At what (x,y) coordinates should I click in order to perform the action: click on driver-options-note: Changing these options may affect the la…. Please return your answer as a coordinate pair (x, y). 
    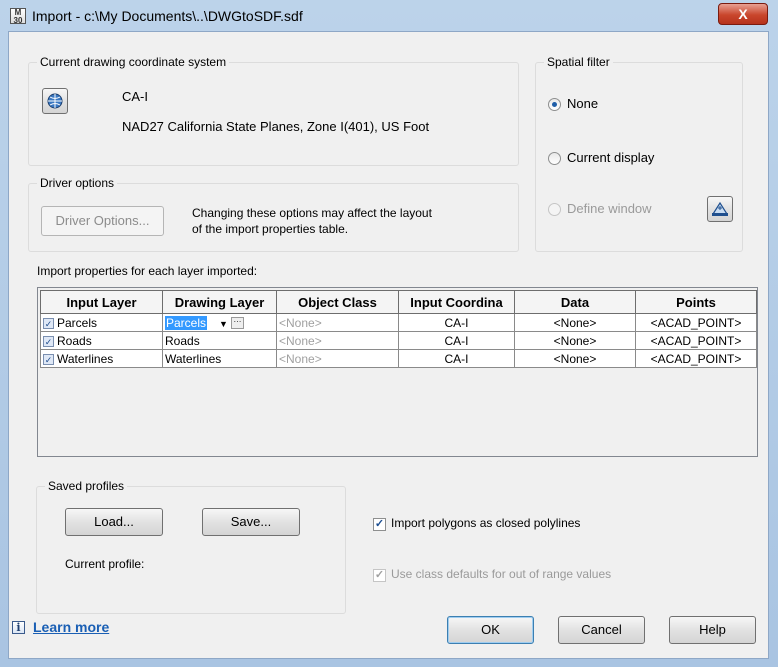
    Looking at the image, I should click on (312, 221).